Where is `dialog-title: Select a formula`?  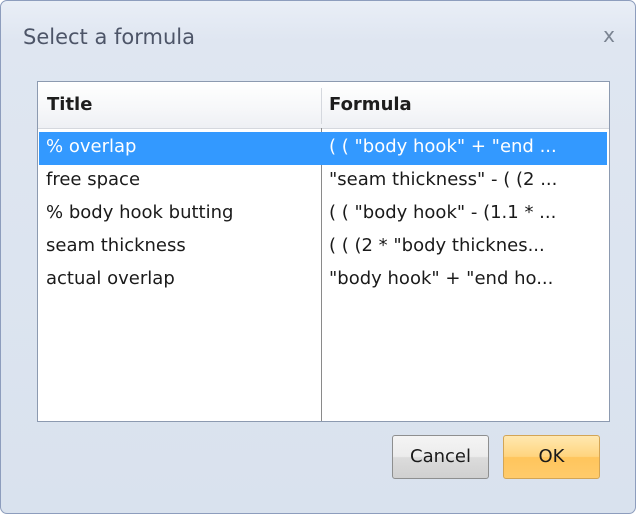
dialog-title: Select a formula is located at coordinates (109, 37).